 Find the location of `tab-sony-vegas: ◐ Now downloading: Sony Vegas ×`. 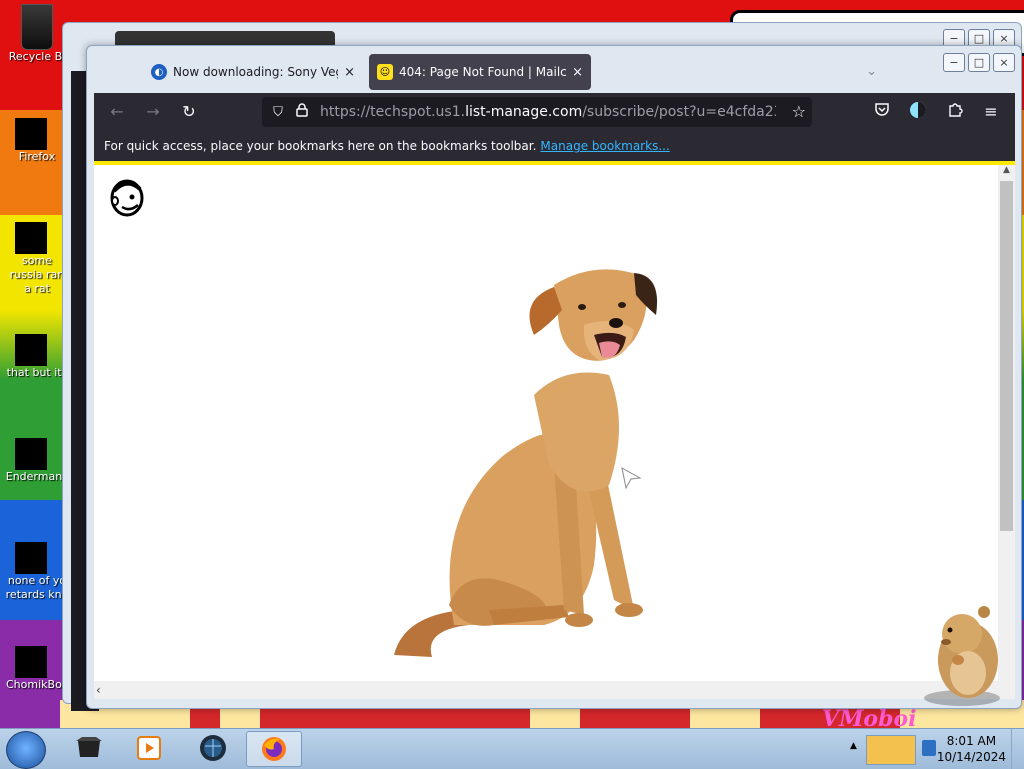

tab-sony-vegas: ◐ Now downloading: Sony Vegas × is located at coordinates (253, 72).